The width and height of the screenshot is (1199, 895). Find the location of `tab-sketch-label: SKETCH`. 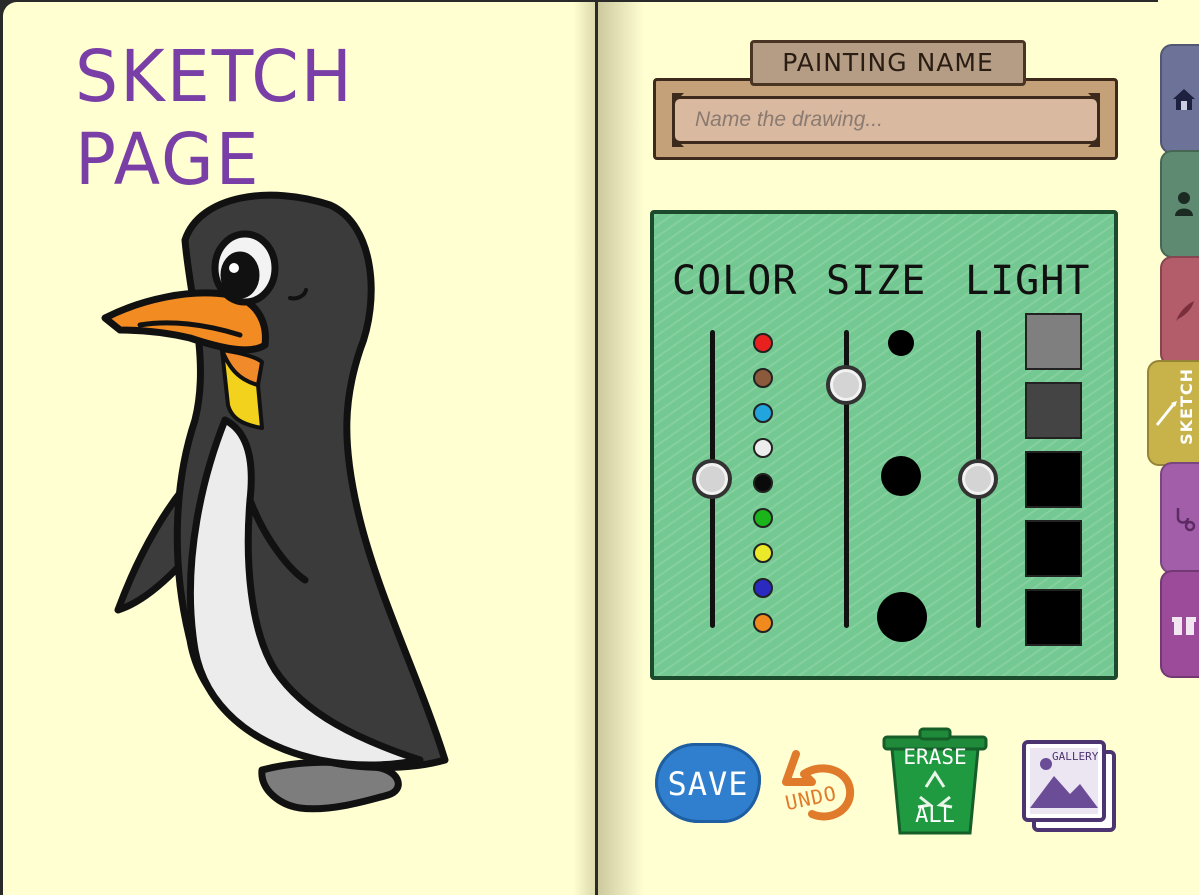

tab-sketch-label: SKETCH is located at coordinates (1186, 406).